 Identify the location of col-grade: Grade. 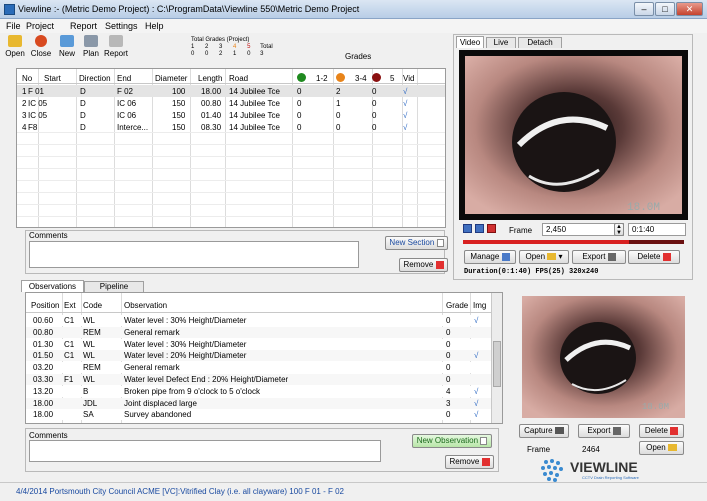
(457, 305).